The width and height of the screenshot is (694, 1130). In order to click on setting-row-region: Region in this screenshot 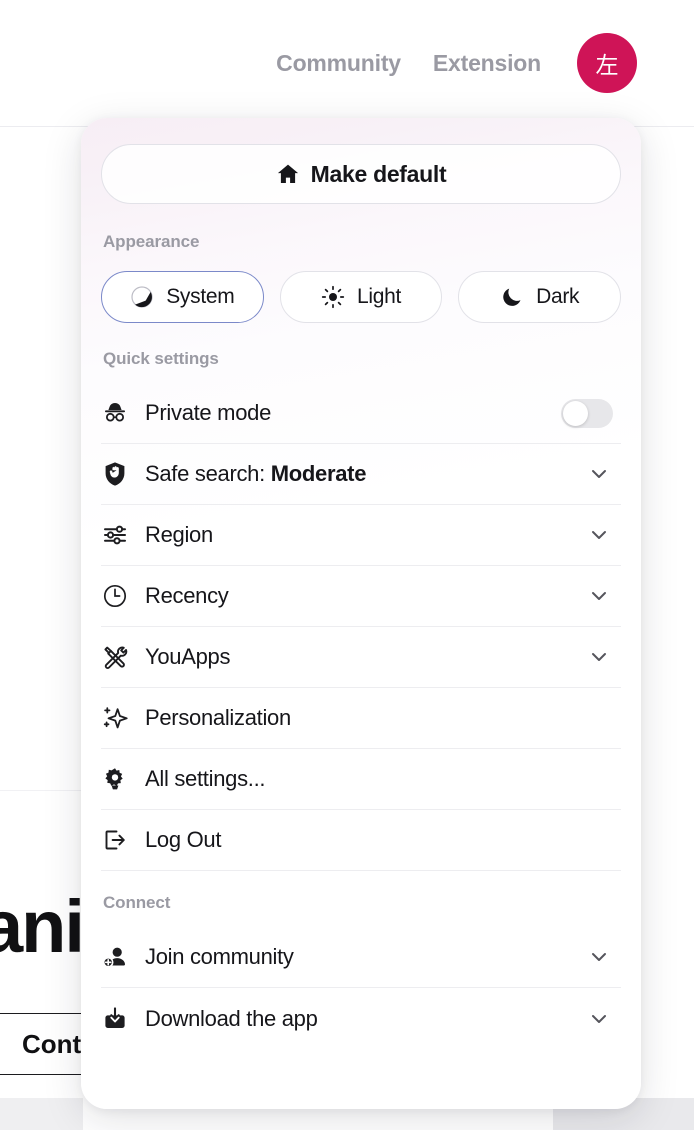, I will do `click(361, 535)`.